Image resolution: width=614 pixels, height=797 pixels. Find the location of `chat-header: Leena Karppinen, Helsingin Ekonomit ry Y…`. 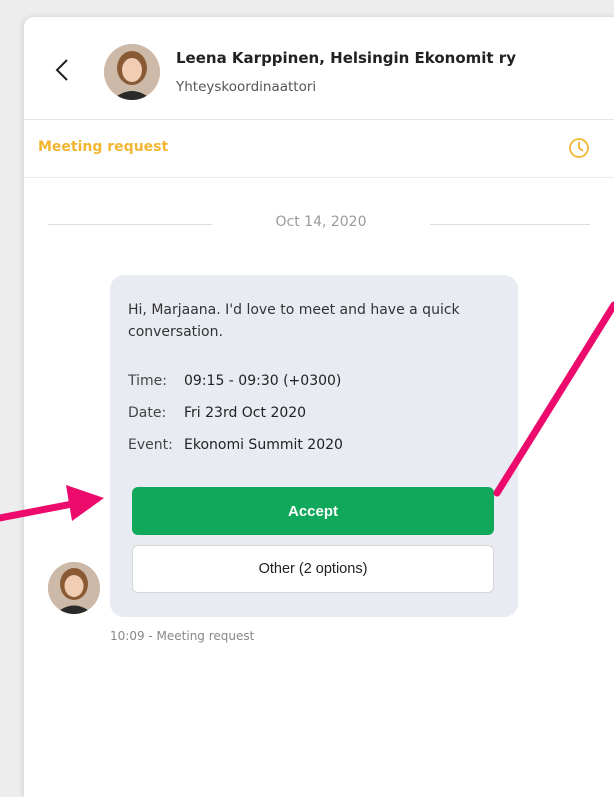

chat-header: Leena Karppinen, Helsingin Ekonomit ry Y… is located at coordinates (319, 68).